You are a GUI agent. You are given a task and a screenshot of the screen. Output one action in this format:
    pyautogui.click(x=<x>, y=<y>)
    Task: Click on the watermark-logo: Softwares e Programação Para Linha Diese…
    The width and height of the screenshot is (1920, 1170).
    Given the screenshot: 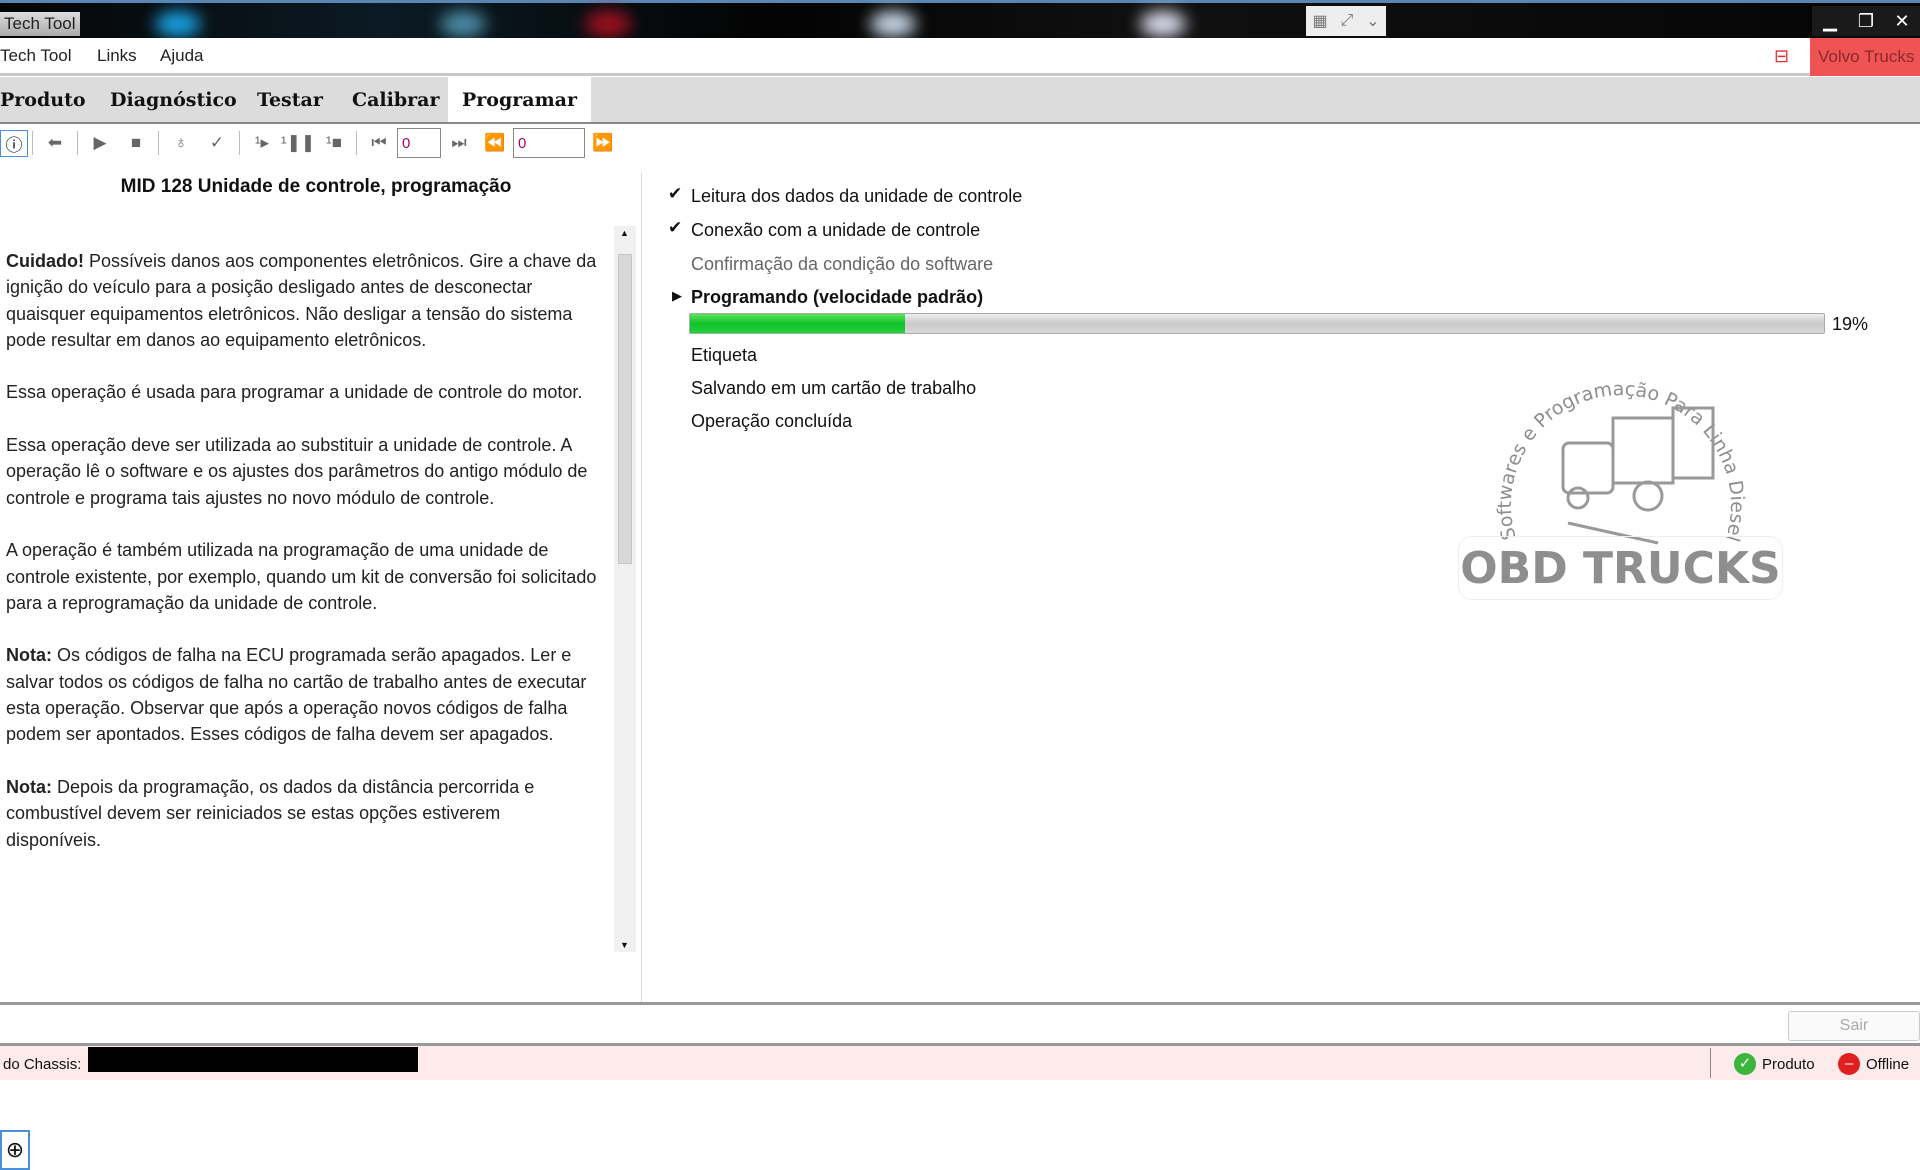 What is the action you would take?
    pyautogui.click(x=1620, y=476)
    